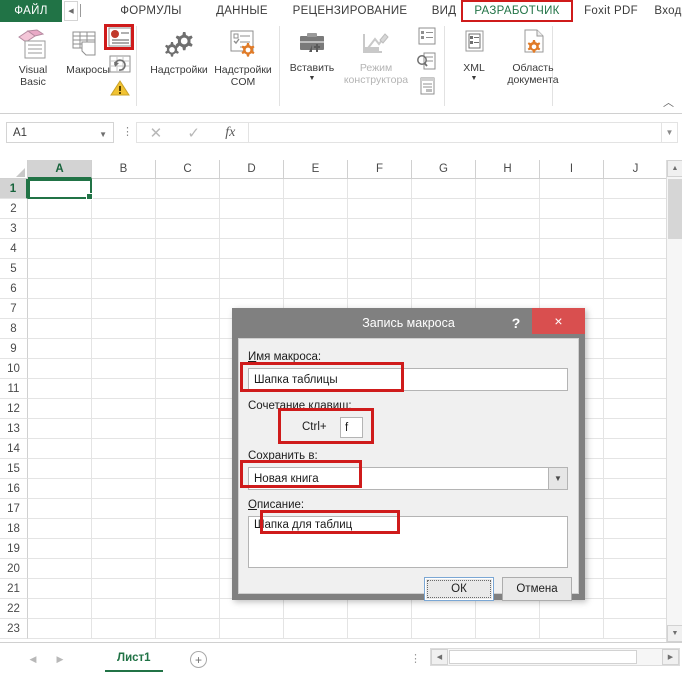 Image resolution: width=682 pixels, height=673 pixels. I want to click on cell-I23, so click(572, 629).